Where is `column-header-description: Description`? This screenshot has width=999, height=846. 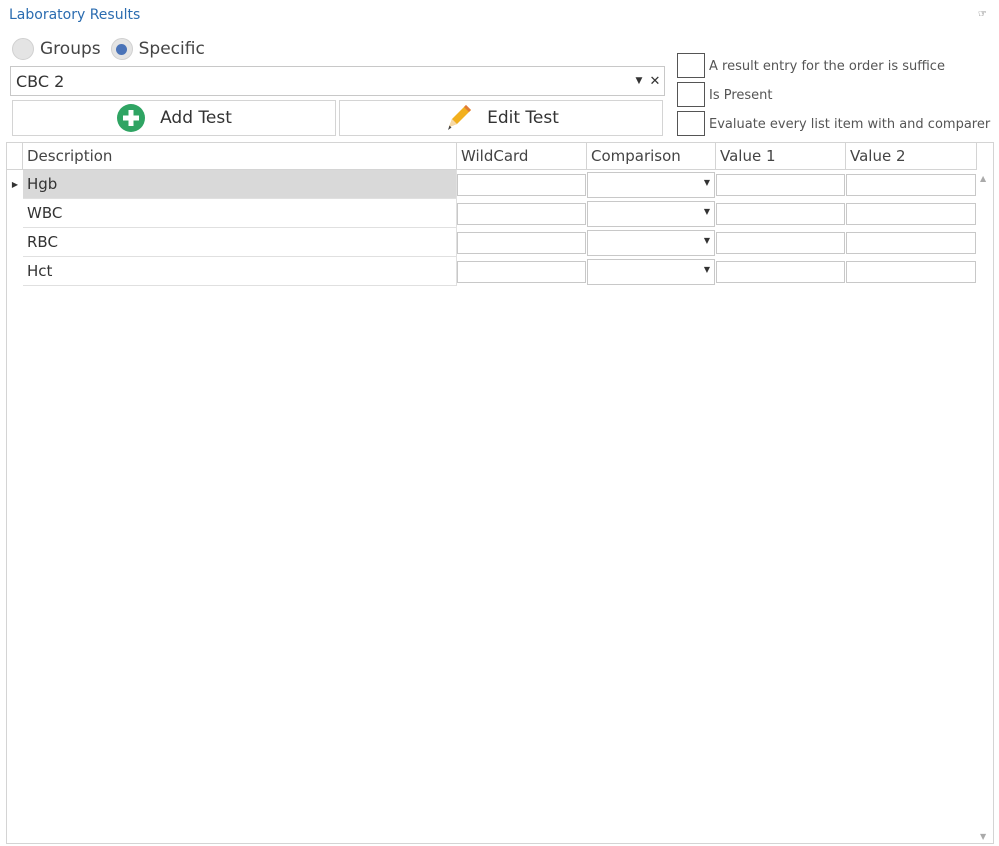
column-header-description: Description is located at coordinates (240, 156).